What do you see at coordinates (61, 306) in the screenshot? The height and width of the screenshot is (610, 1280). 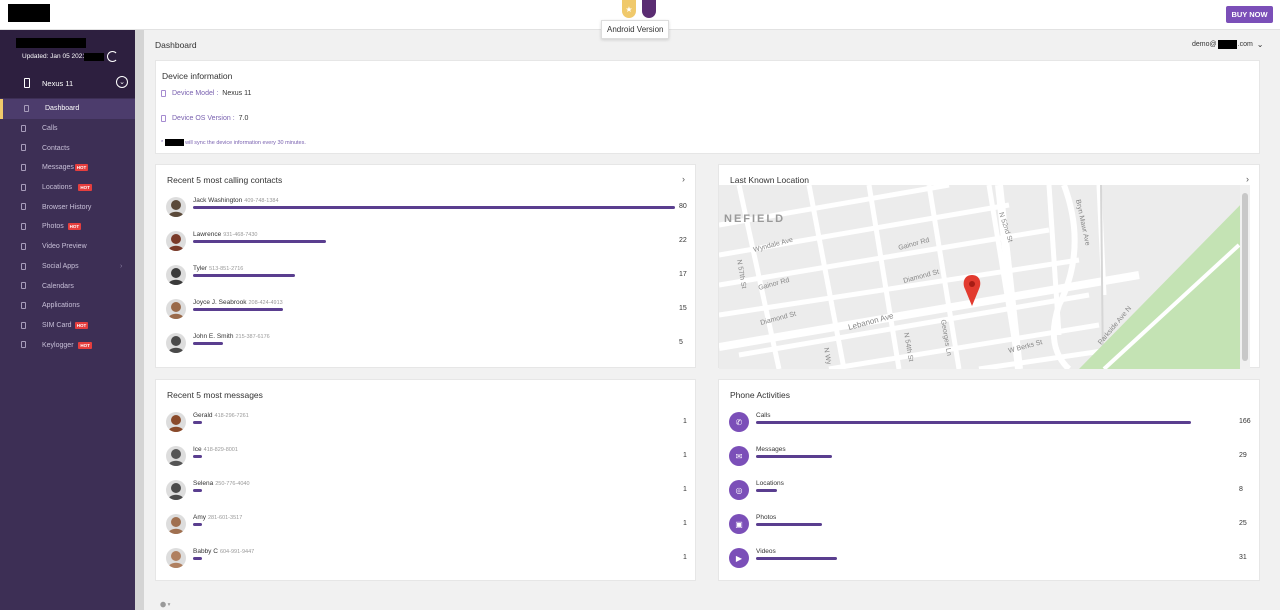 I see `sidebar-item-label: Applications` at bounding box center [61, 306].